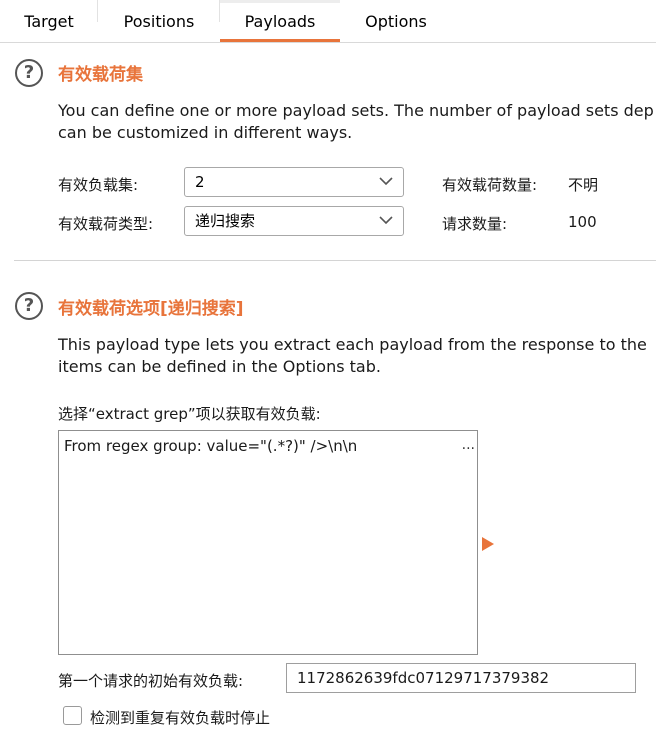  Describe the element at coordinates (72, 715) in the screenshot. I see `stop-on-duplicate-checkbox` at that location.